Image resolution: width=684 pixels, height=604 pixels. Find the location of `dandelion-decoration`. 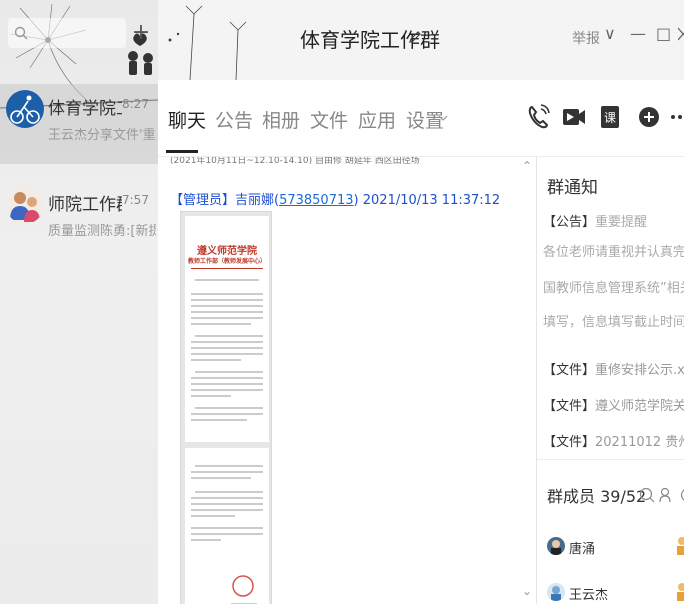

dandelion-decoration is located at coordinates (207, 42).